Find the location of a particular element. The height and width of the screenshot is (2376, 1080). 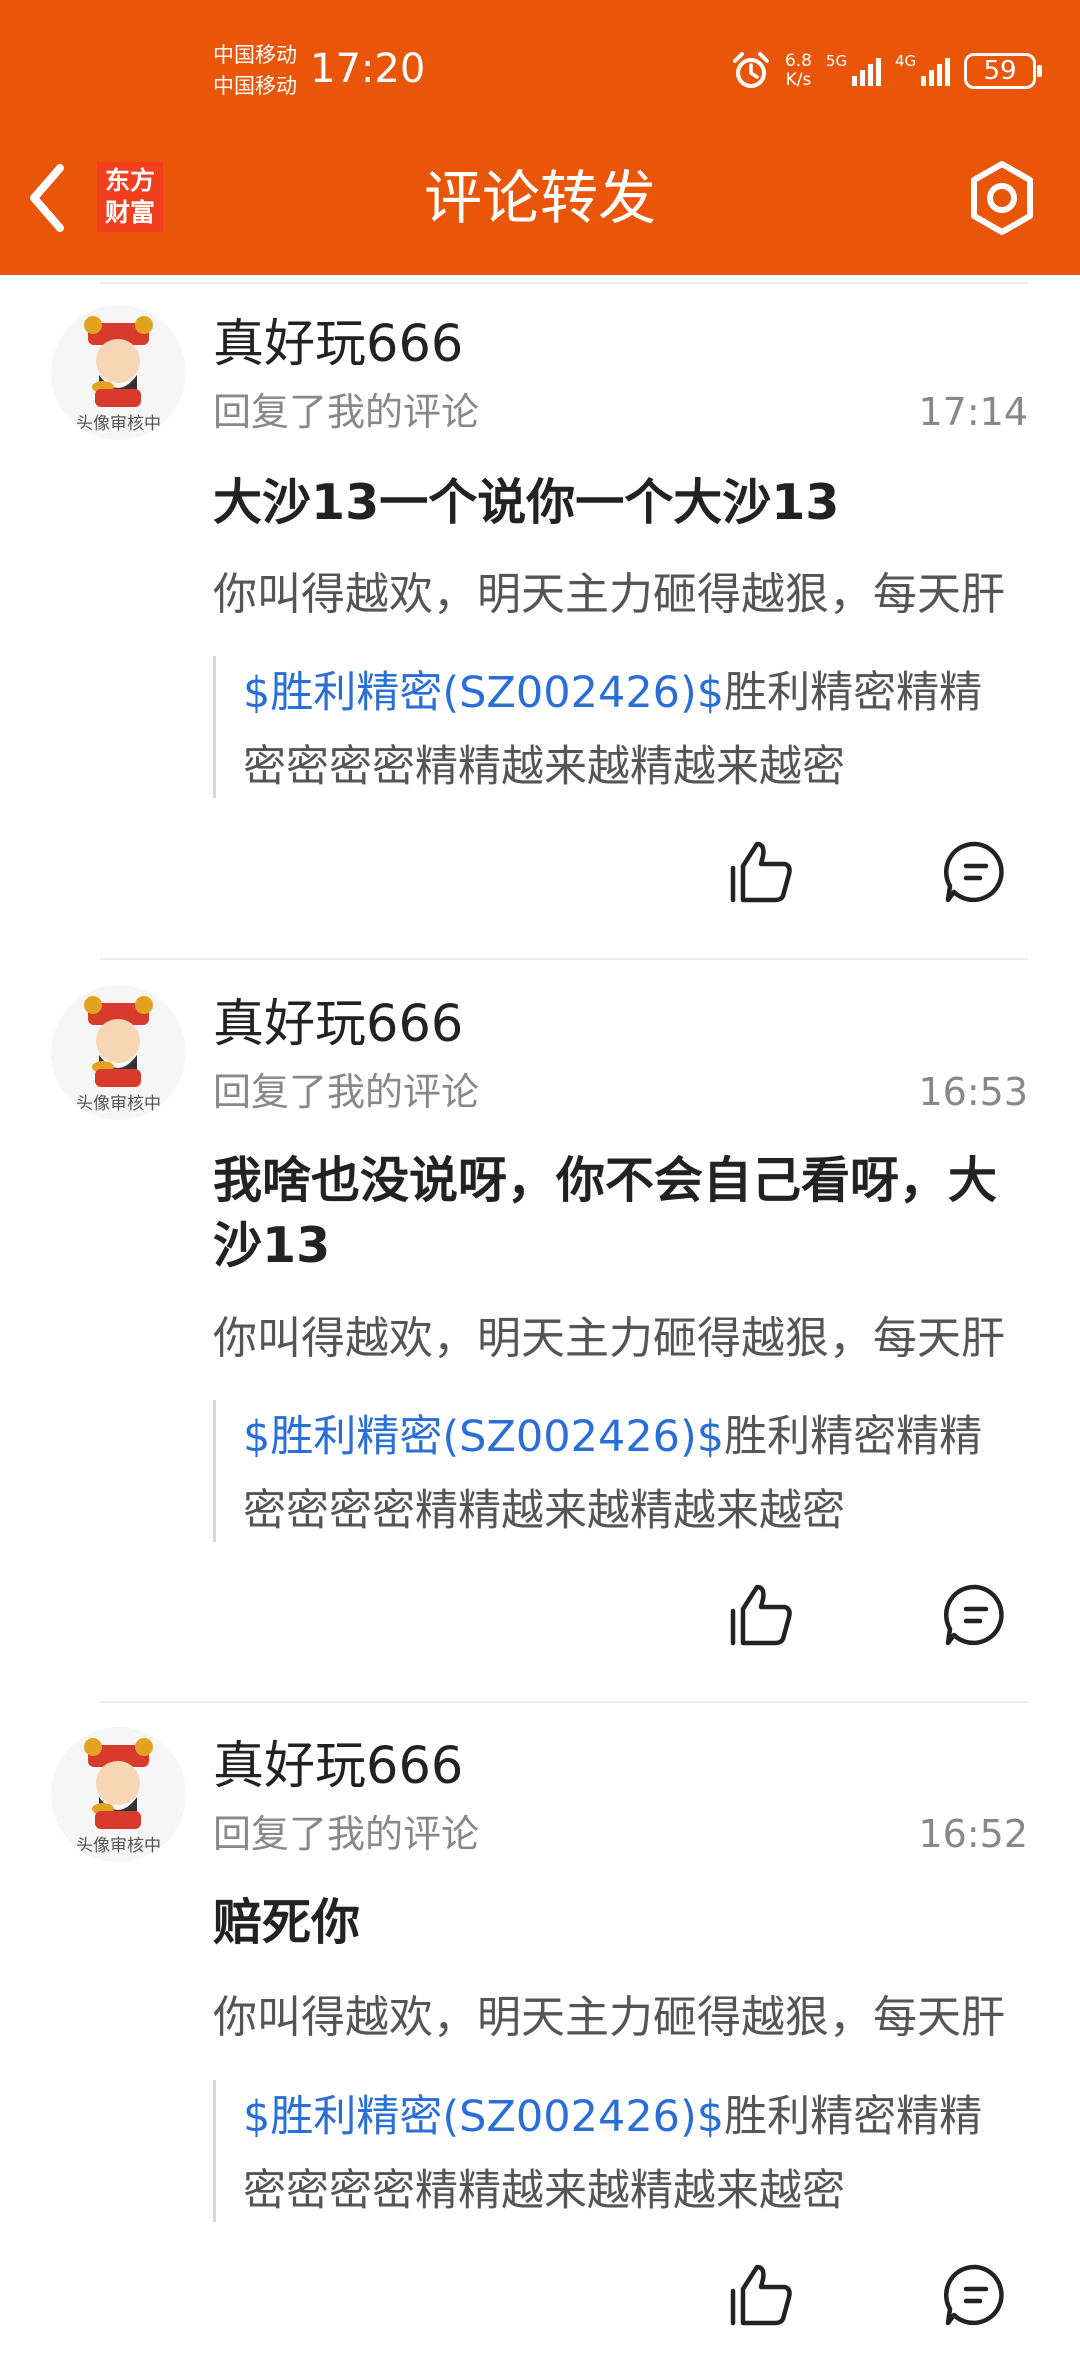

status-icons: 6.8 K/s 5G 4G 59 is located at coordinates (886, 71).